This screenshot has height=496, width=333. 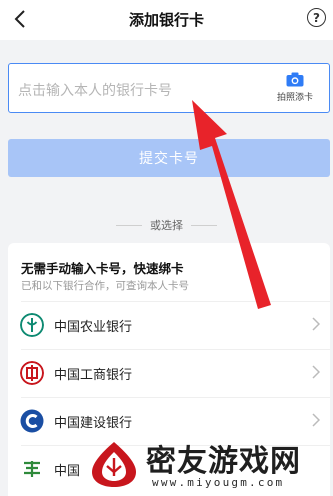 I want to click on page-title: 添加银行卡, so click(x=166, y=20).